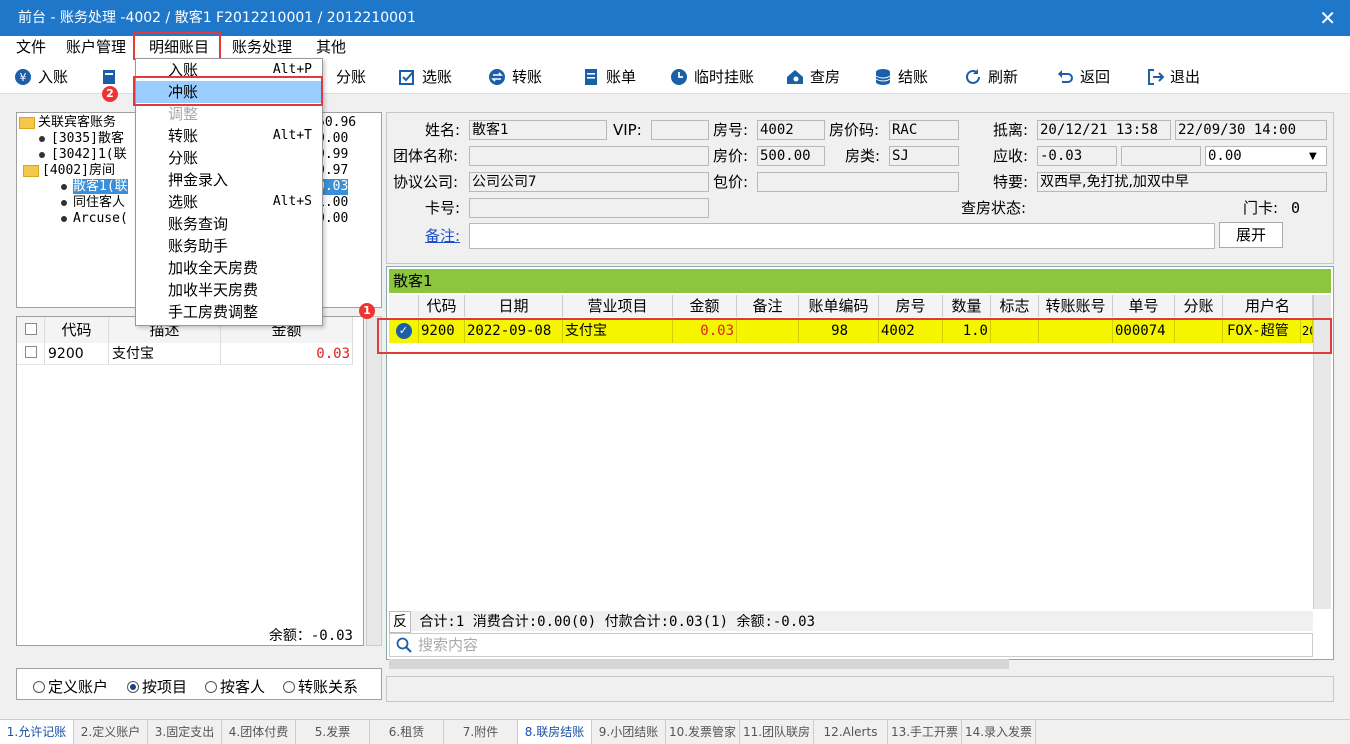 The image size is (1350, 744). Describe the element at coordinates (1251, 130) in the screenshot. I see `depart-field: 22/09/30 14:00` at that location.